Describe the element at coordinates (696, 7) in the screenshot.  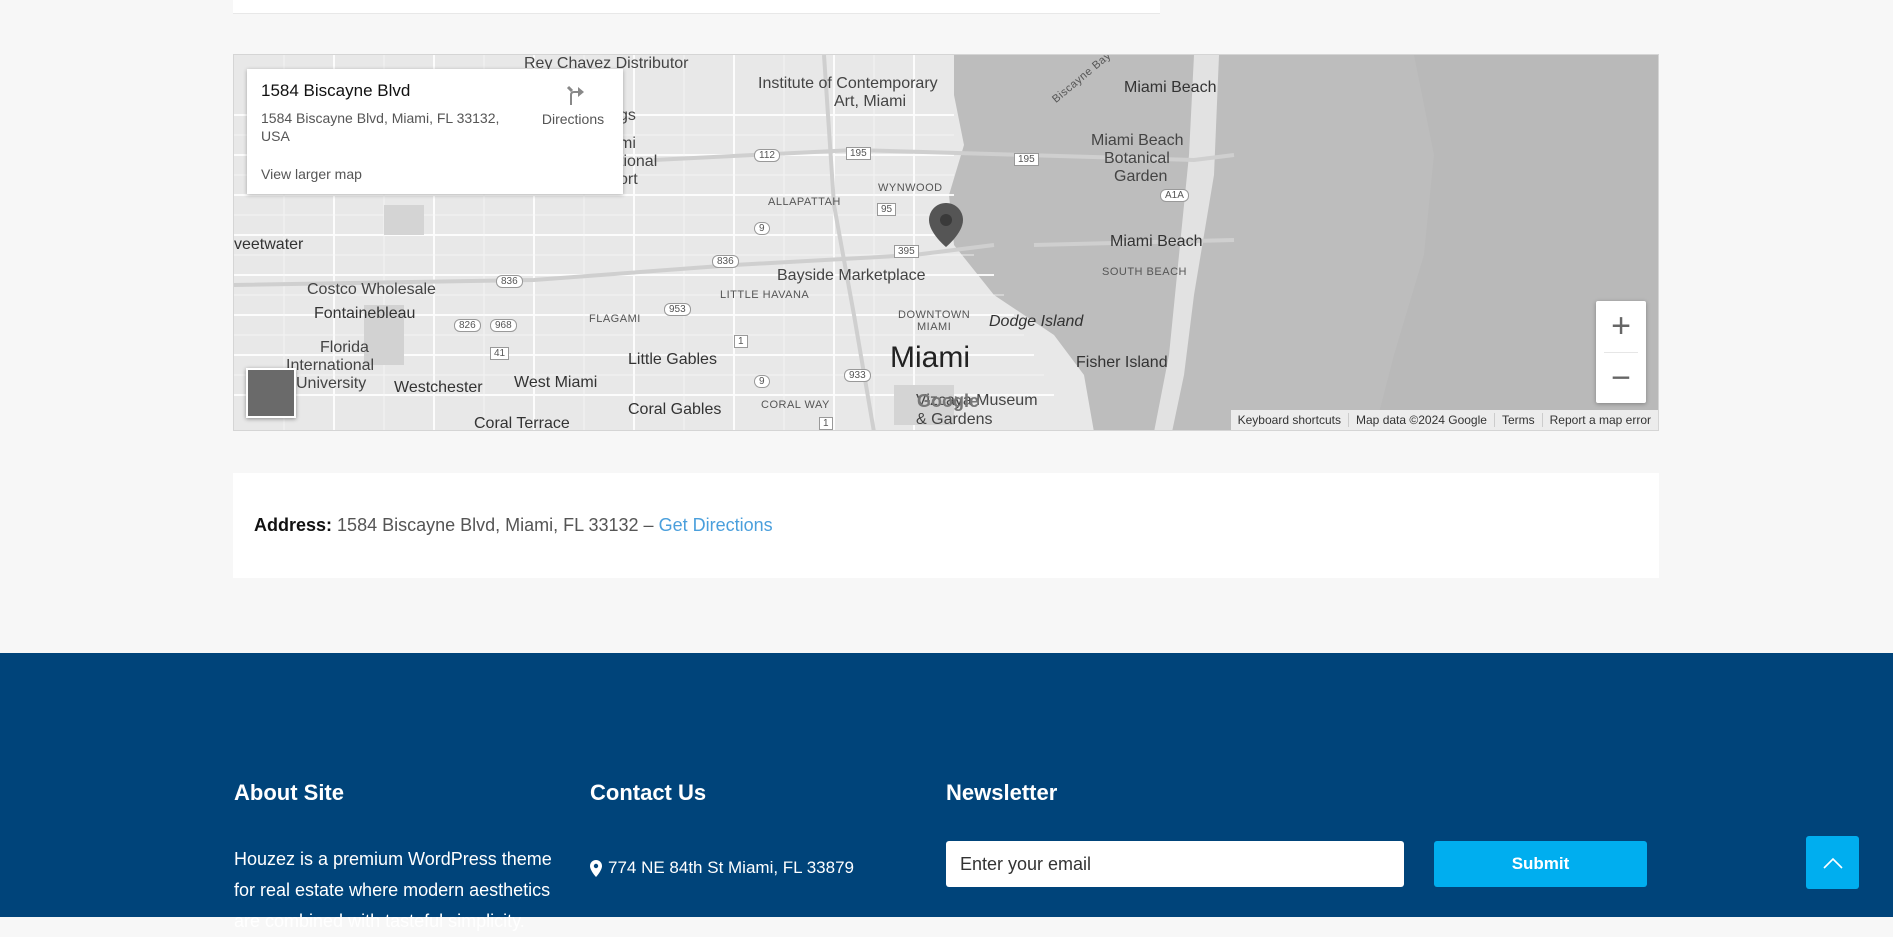
I see `property-card-bottom` at that location.